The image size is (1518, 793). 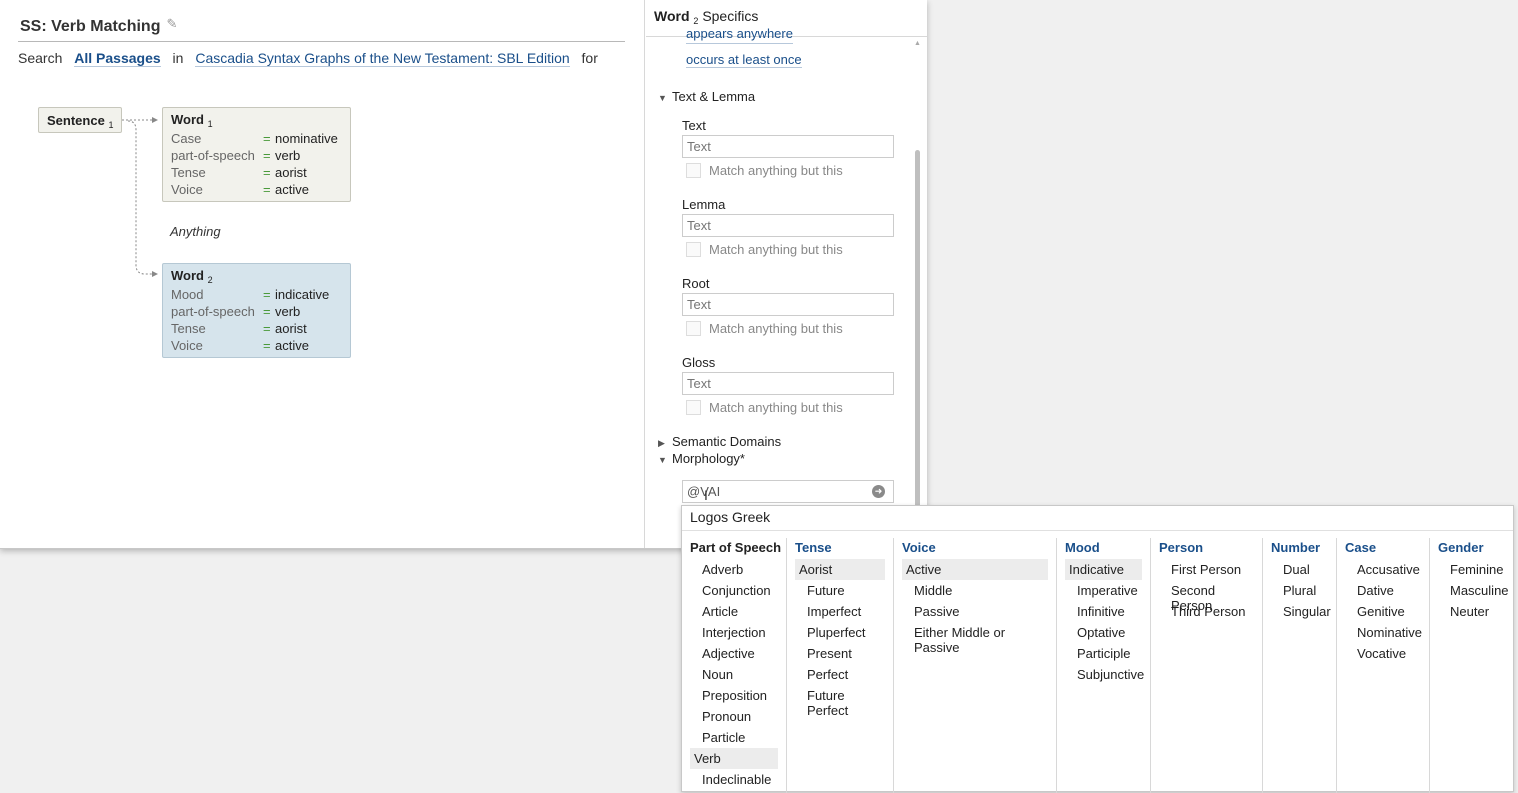 What do you see at coordinates (788, 304) in the screenshot?
I see `root-input` at bounding box center [788, 304].